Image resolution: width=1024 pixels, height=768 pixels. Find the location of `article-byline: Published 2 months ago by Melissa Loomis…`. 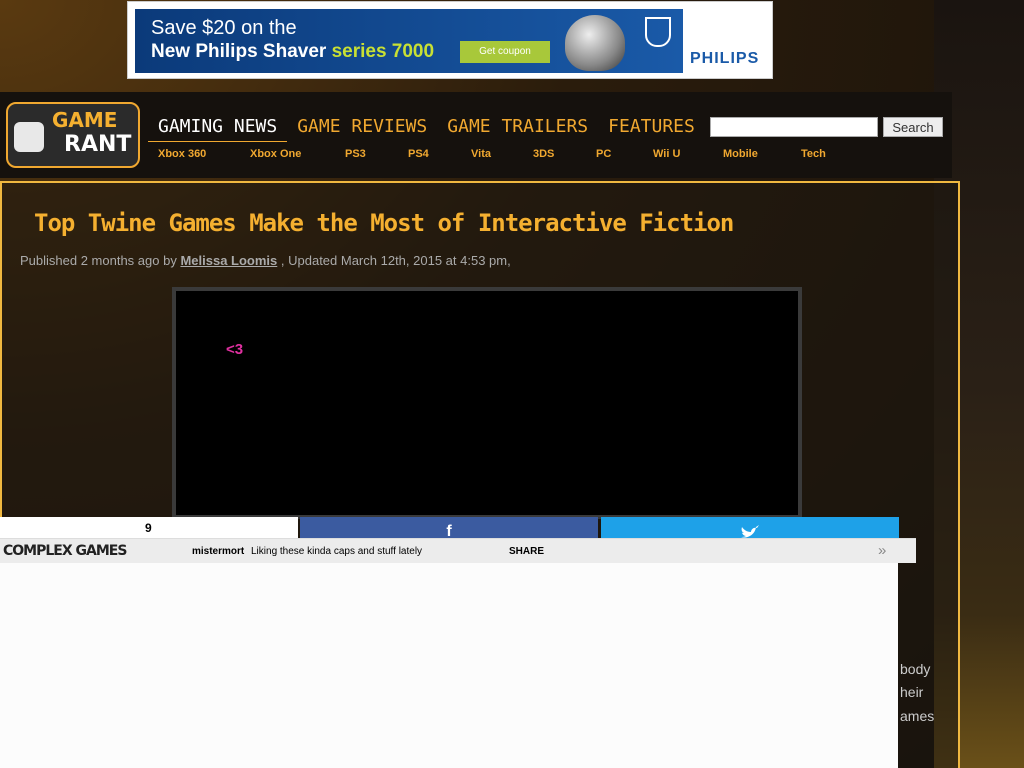

article-byline: Published 2 months ago by Melissa Loomis… is located at coordinates (265, 260).